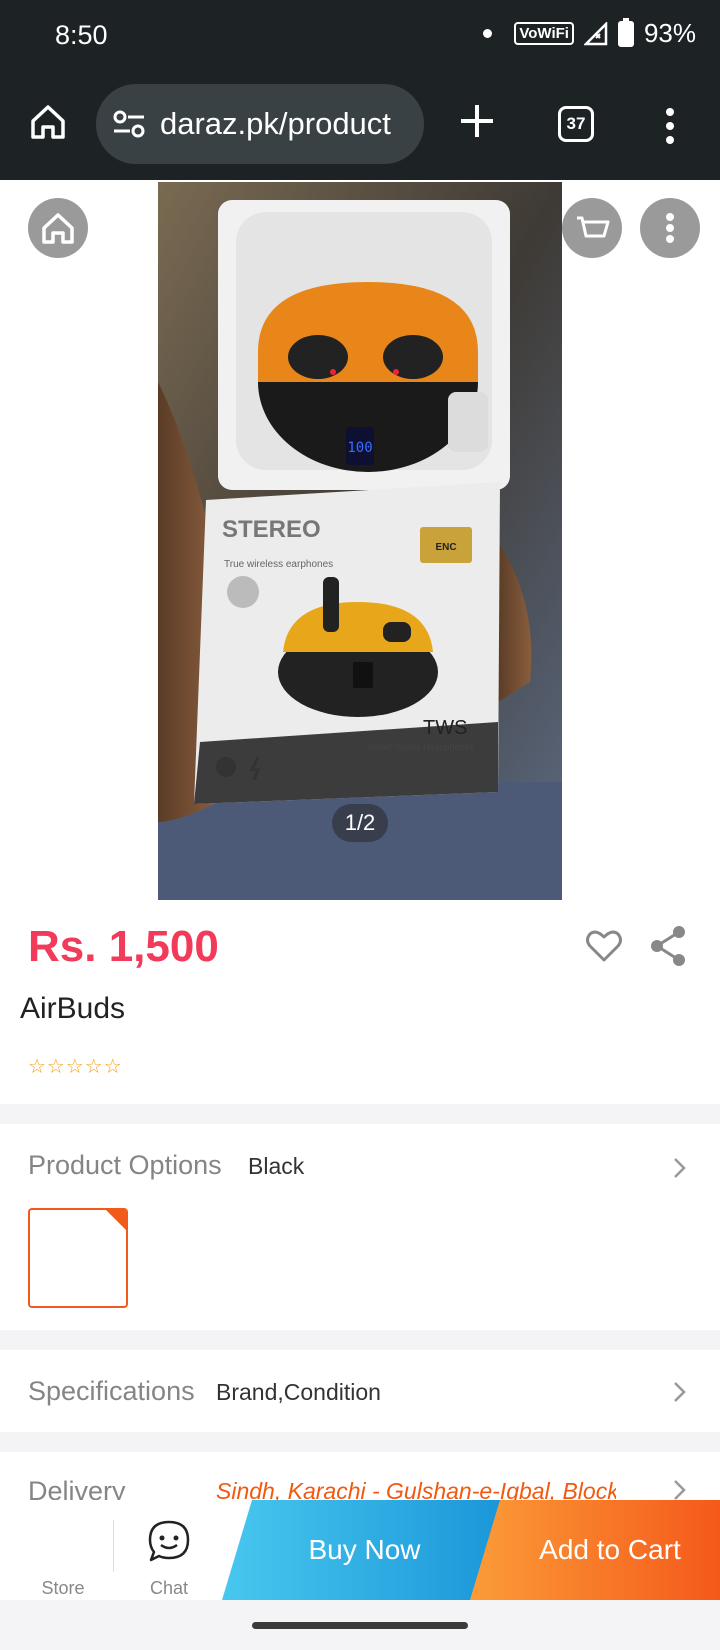  Describe the element at coordinates (576, 124) in the screenshot. I see `tab-switcher-button: 37` at that location.